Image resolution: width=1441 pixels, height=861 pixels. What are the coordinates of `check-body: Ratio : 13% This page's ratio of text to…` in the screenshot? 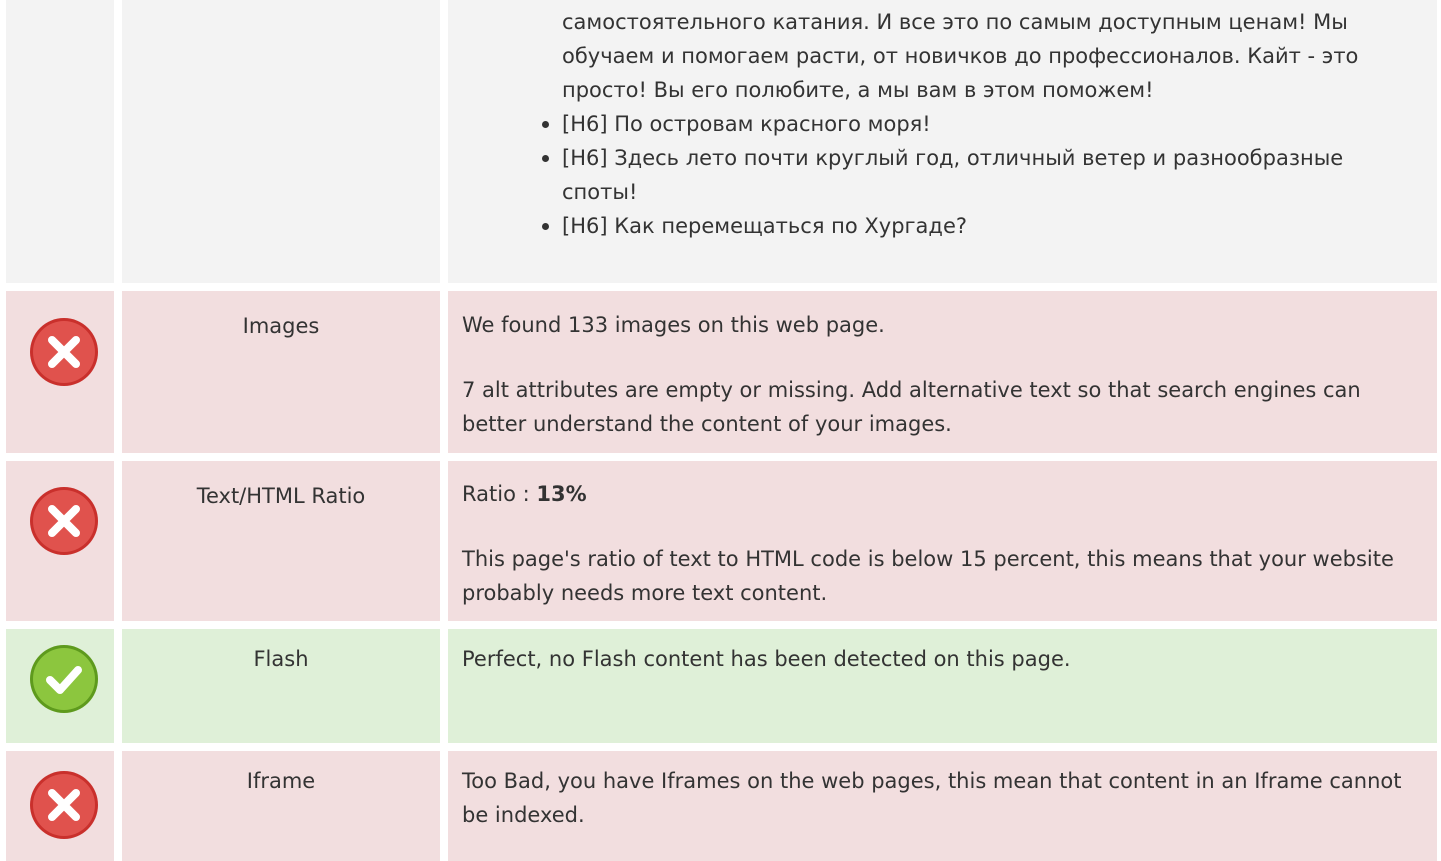 It's located at (939, 543).